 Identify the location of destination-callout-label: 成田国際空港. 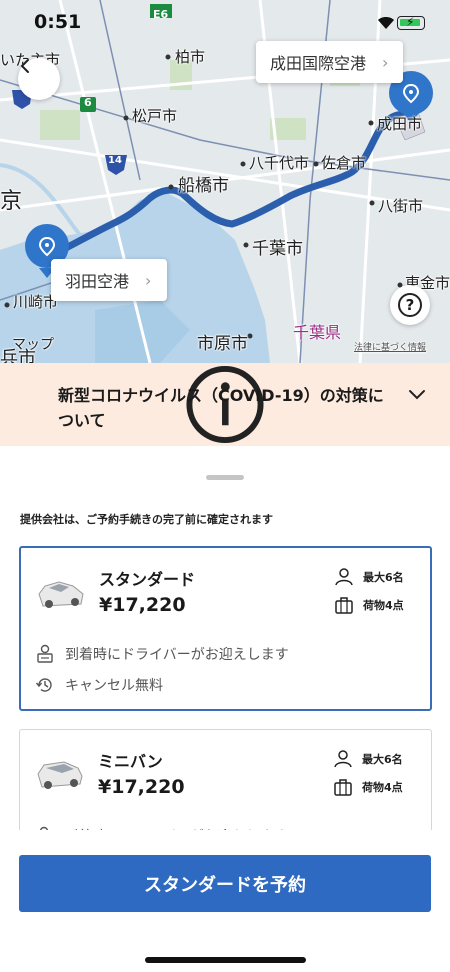
(318, 63).